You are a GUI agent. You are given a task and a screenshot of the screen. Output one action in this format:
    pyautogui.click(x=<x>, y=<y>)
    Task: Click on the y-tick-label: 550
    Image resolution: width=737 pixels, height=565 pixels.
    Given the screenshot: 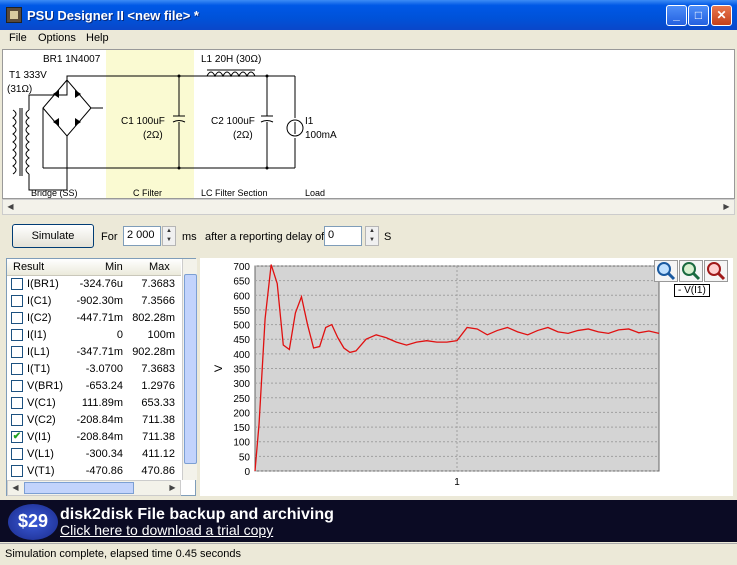 What is the action you would take?
    pyautogui.click(x=241, y=311)
    